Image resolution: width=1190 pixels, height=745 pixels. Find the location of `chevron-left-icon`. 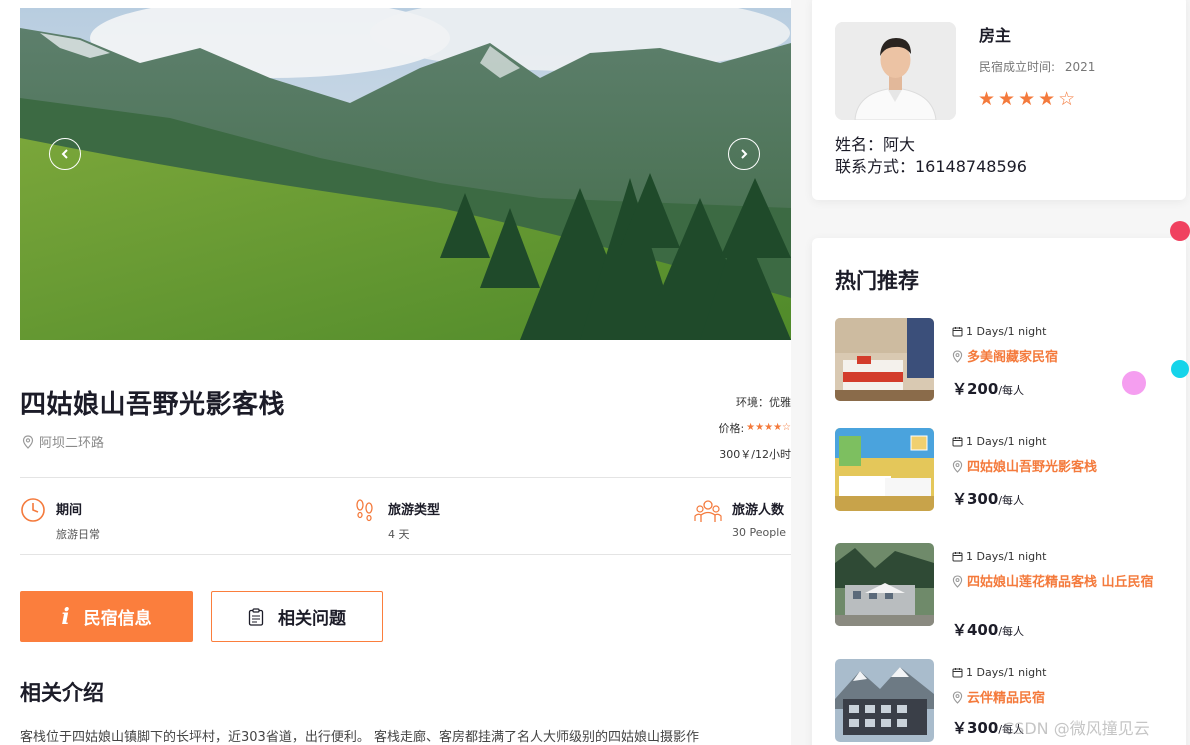

chevron-left-icon is located at coordinates (64, 154).